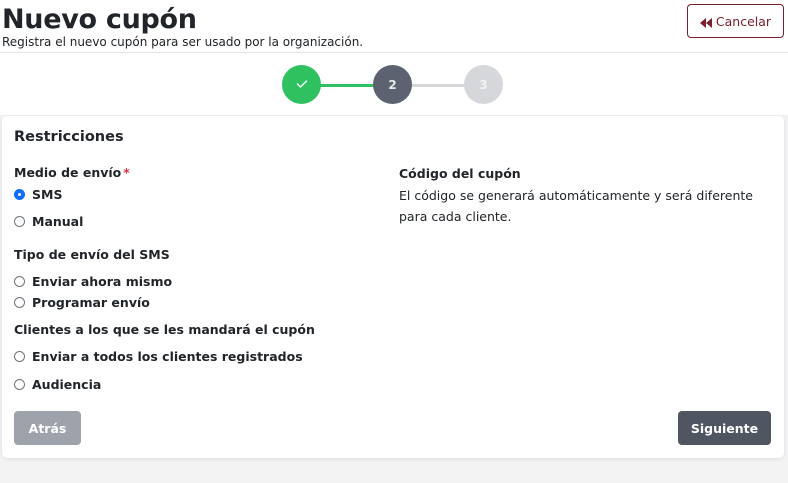 This screenshot has width=788, height=483. Describe the element at coordinates (705, 22) in the screenshot. I see `double-chevron-left-icon` at that location.